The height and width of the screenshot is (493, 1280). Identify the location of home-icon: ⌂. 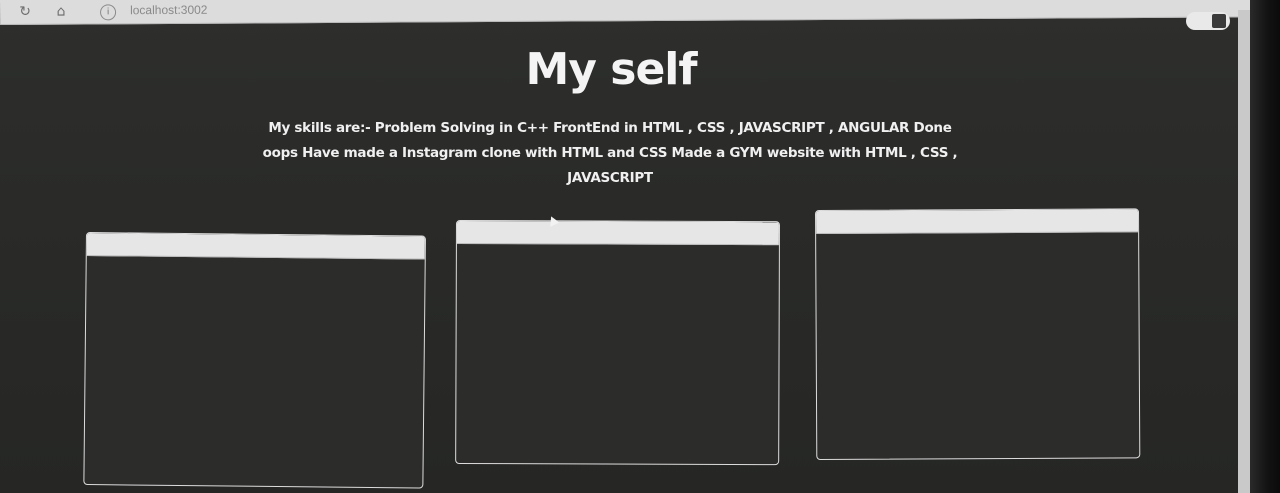
(61, 12).